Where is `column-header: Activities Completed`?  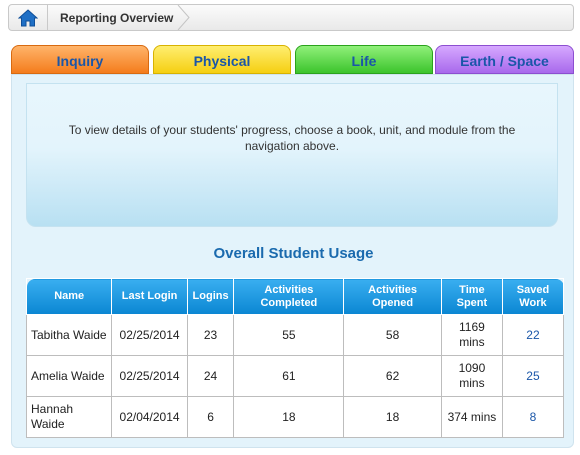
column-header: Activities Completed is located at coordinates (289, 296).